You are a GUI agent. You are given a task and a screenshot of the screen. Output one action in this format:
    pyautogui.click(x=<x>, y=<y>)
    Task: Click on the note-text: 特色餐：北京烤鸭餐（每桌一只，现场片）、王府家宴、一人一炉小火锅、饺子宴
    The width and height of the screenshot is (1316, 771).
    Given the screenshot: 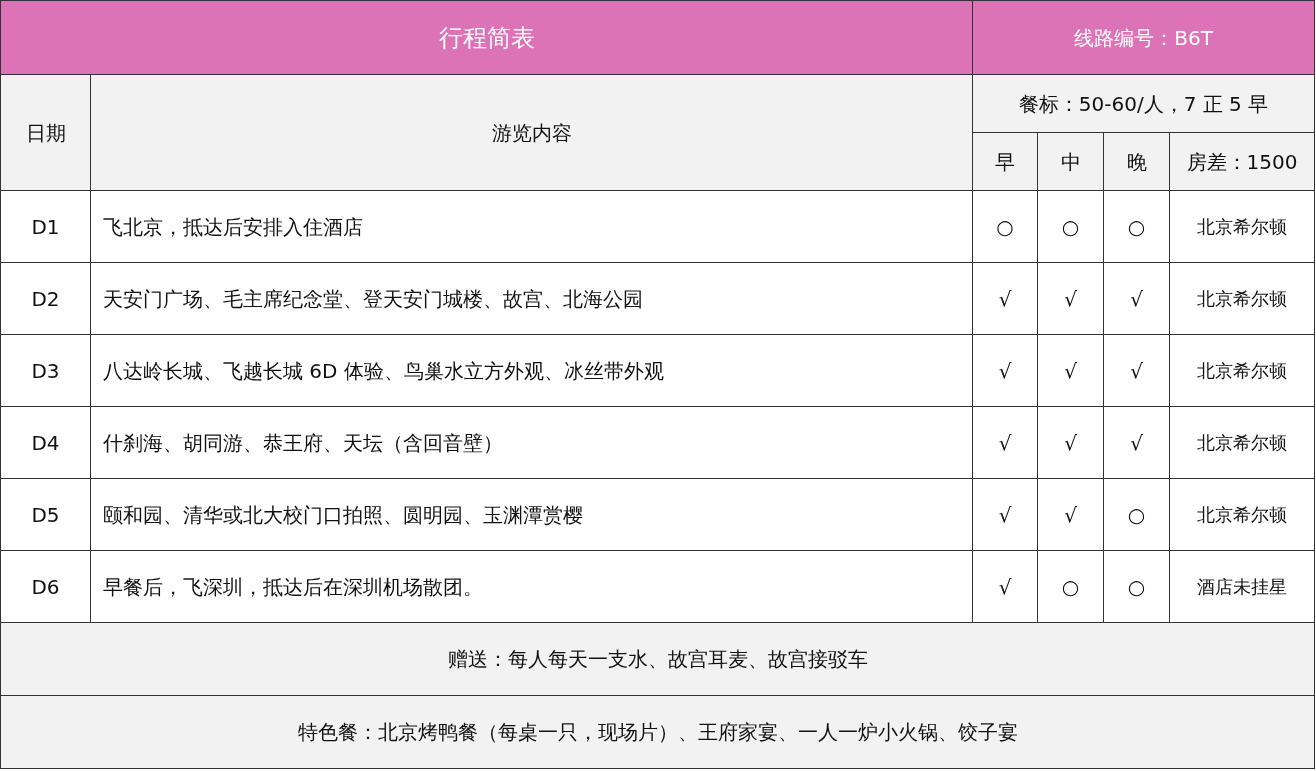 What is the action you would take?
    pyautogui.click(x=657, y=732)
    